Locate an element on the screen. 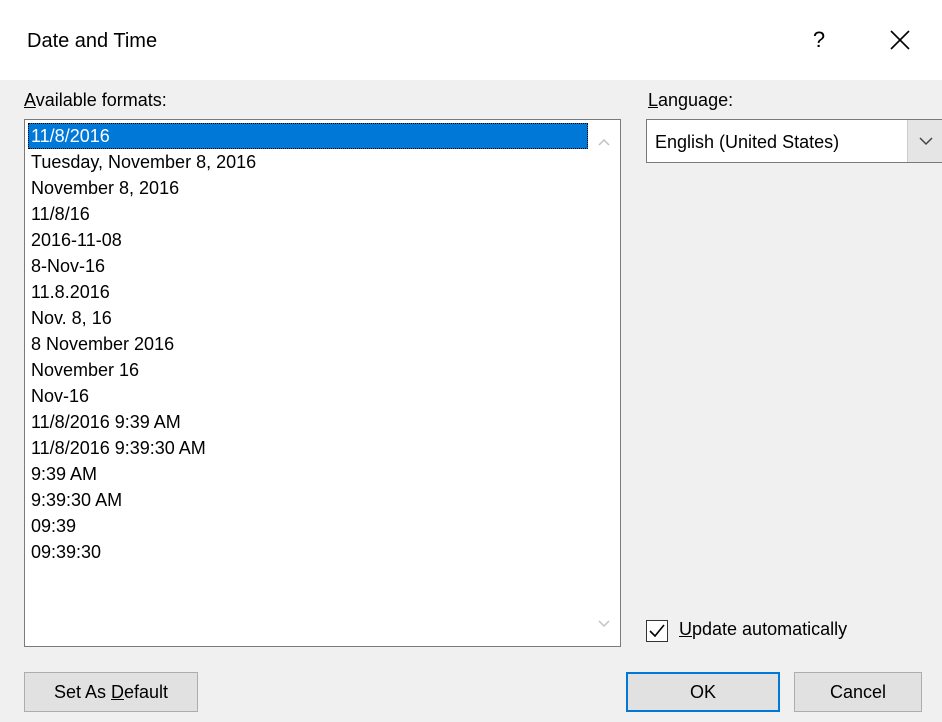 This screenshot has width=942, height=722. ok-button: OK is located at coordinates (703, 692).